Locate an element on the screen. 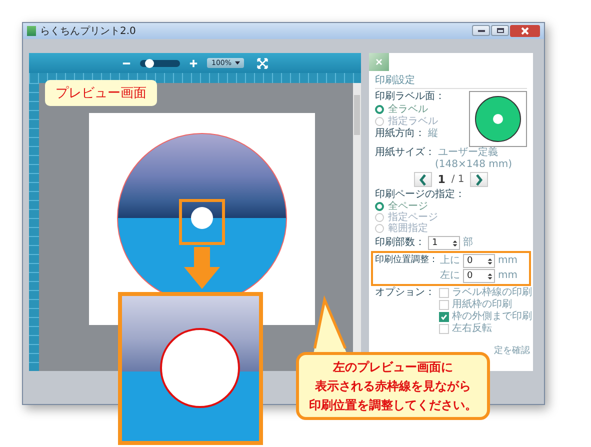 The width and height of the screenshot is (591, 447). confirm-link: 定を確認 is located at coordinates (512, 350).